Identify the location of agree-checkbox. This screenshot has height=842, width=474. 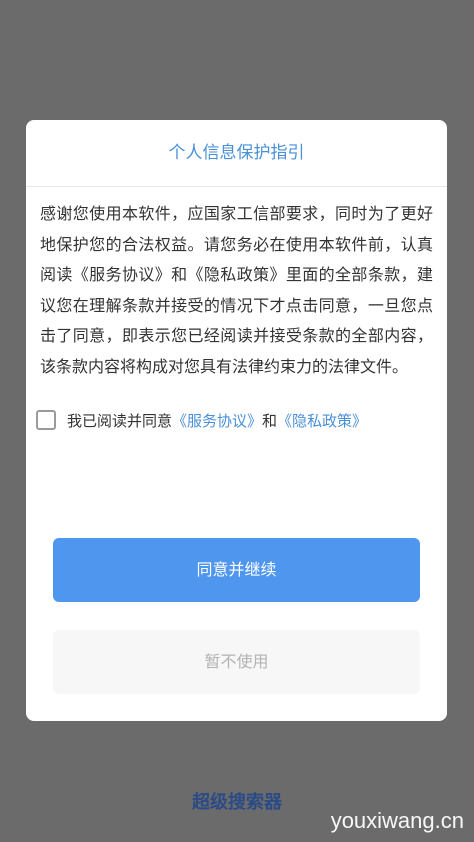
(46, 420).